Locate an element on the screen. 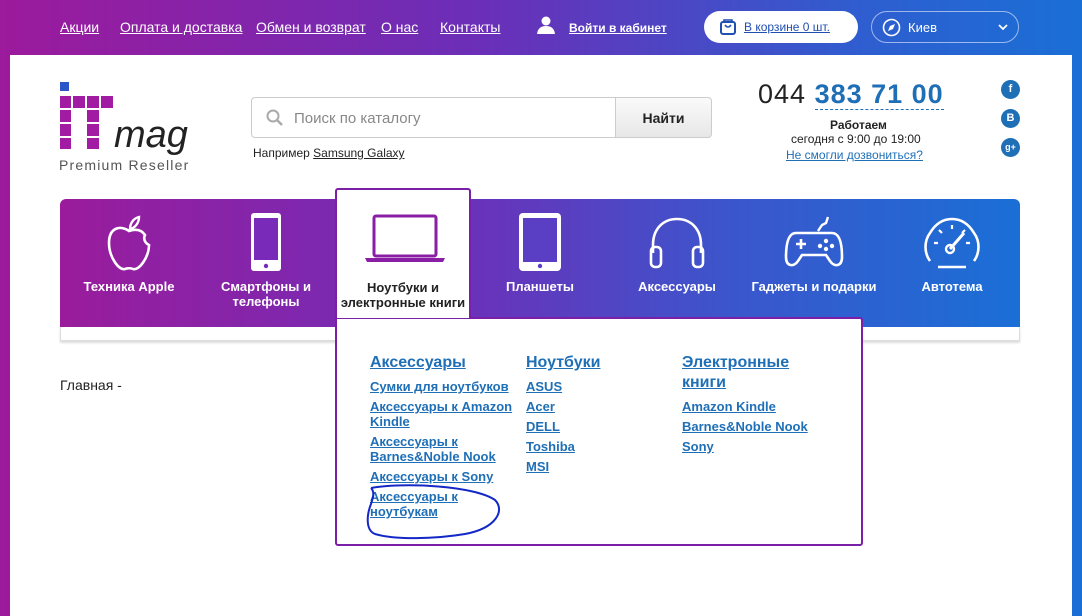  search-example: Например Samsung Galaxy is located at coordinates (329, 153).